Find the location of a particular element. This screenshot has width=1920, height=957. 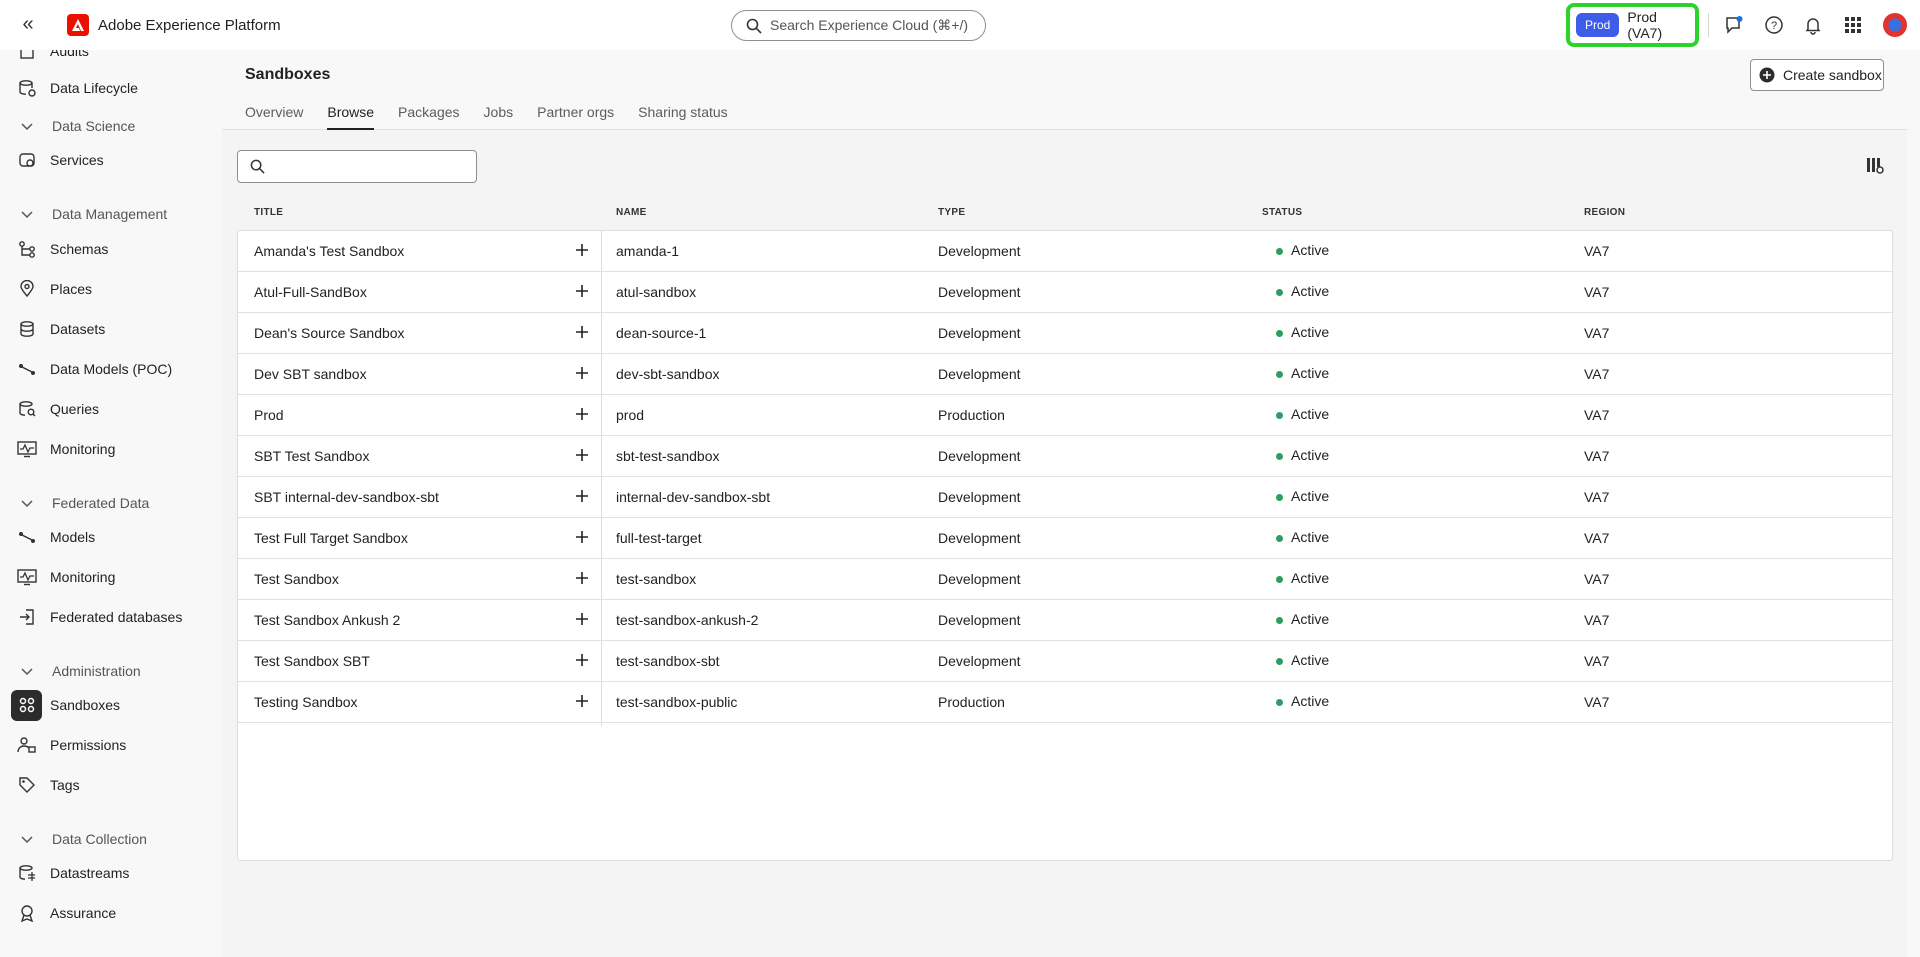

cell-title: Dev SBT sandbox is located at coordinates (310, 374).